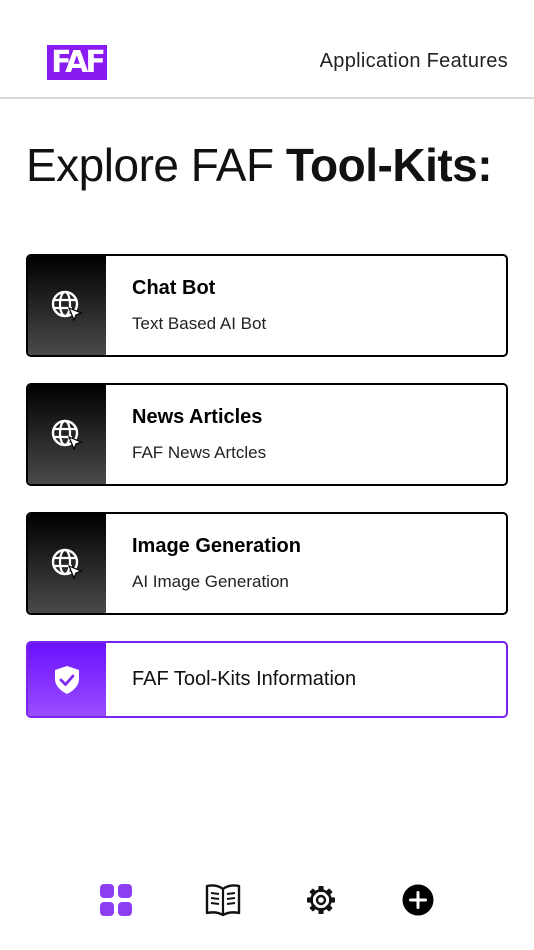 This screenshot has width=534, height=950. Describe the element at coordinates (199, 323) in the screenshot. I see `card-subtitle: Text Based AI Bot` at that location.